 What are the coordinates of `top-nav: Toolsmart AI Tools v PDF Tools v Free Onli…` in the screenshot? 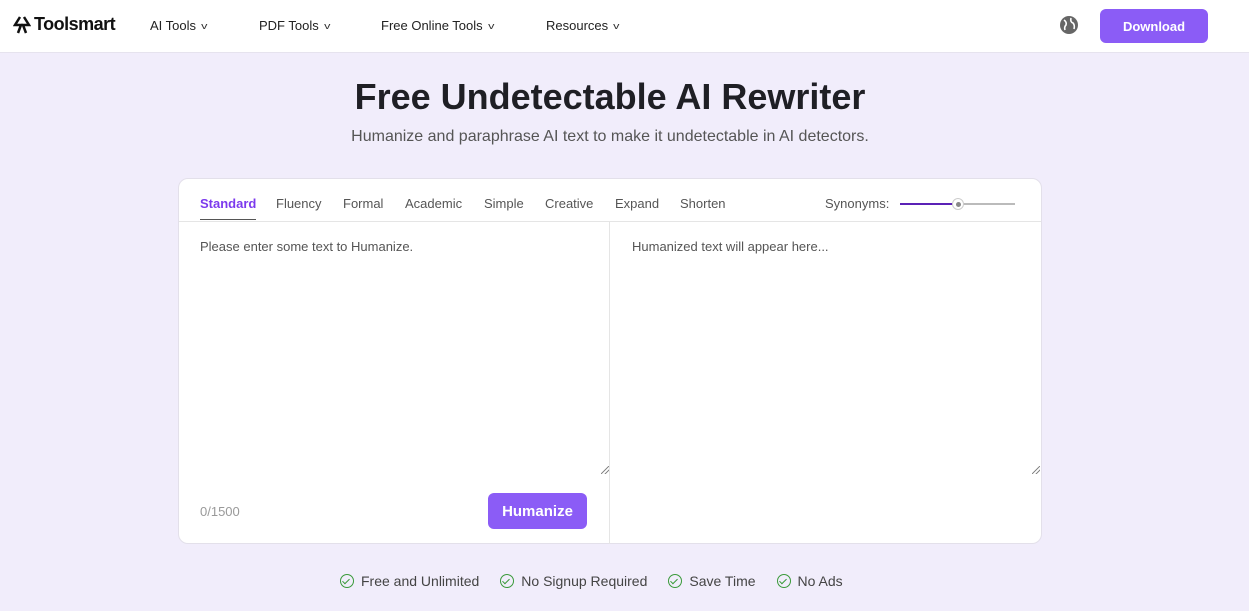 It's located at (624, 26).